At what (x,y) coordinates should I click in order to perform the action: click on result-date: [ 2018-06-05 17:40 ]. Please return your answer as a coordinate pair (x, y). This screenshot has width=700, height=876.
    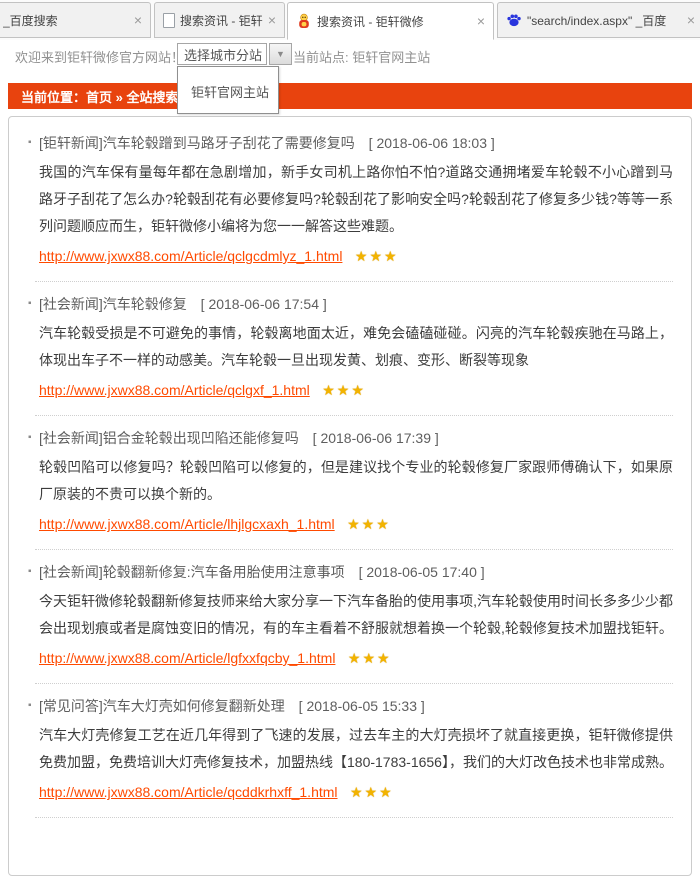
    Looking at the image, I should click on (421, 572).